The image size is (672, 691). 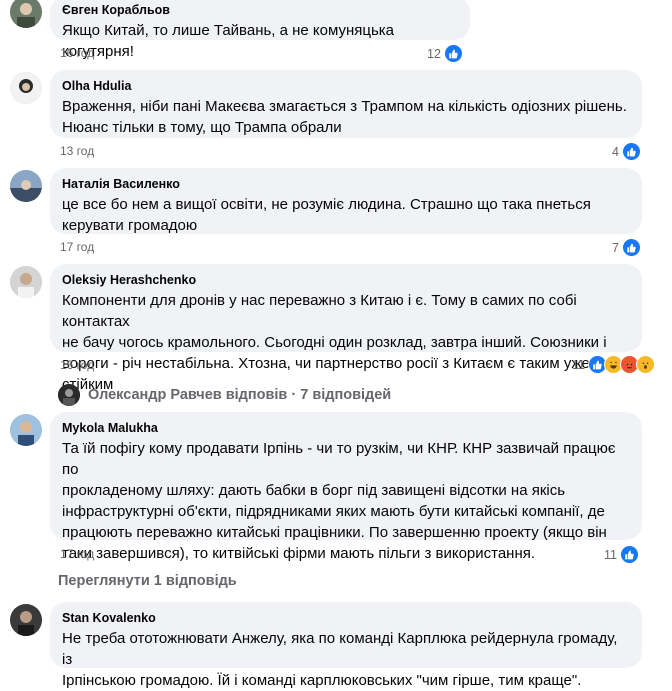 I want to click on reaction-count: 4, so click(x=615, y=151).